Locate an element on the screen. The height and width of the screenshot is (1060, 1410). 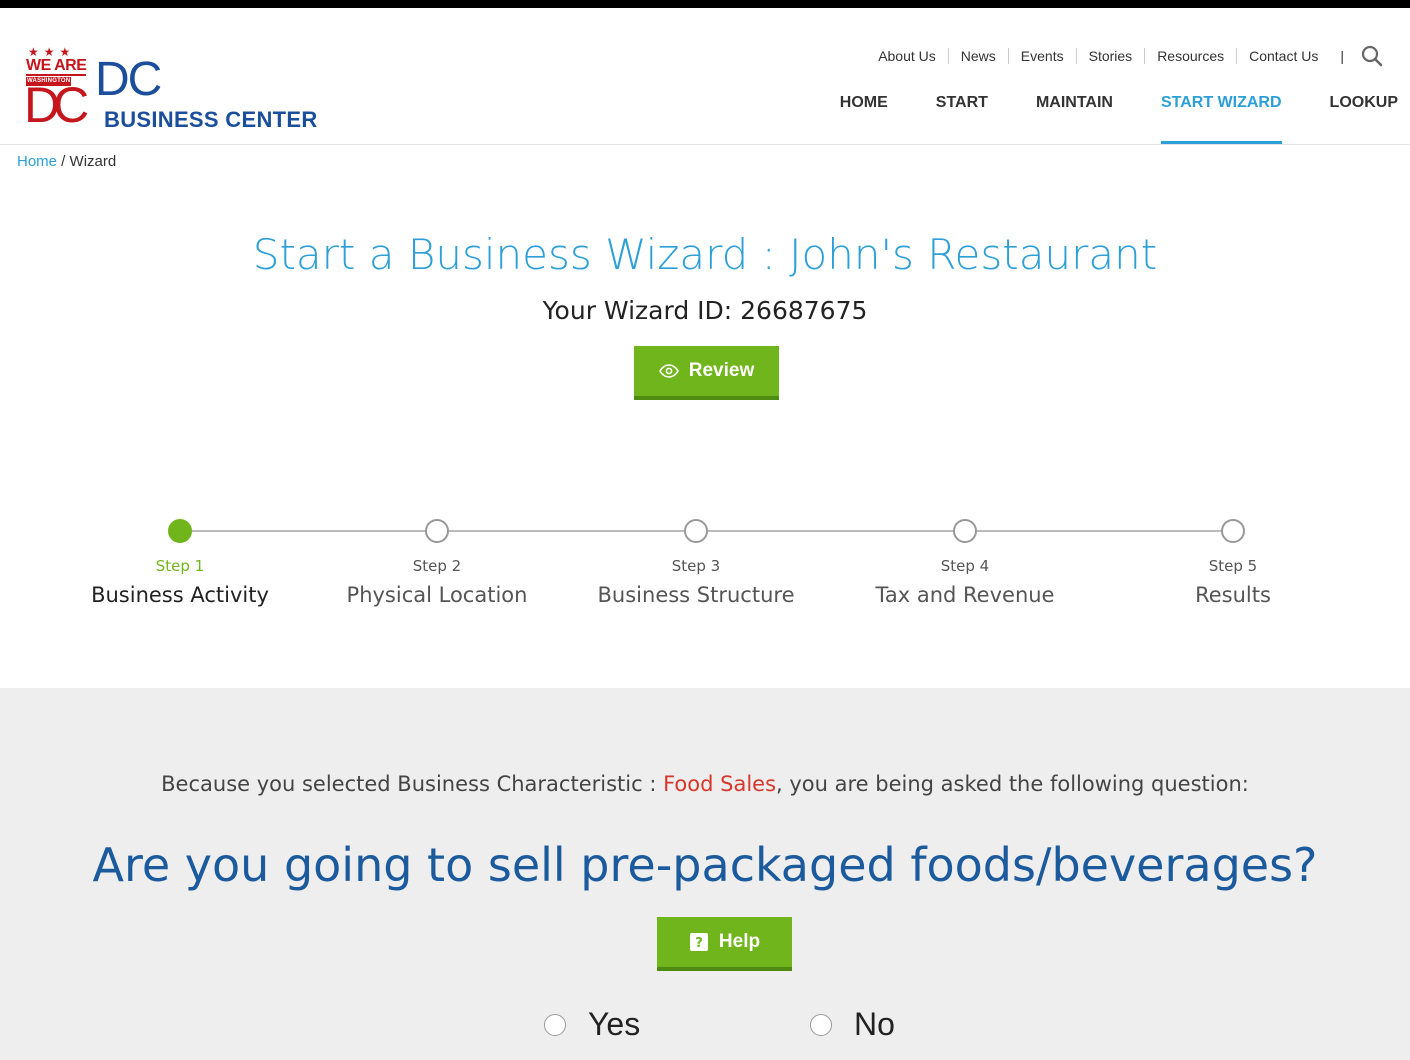
step-5: Step 5 Results is located at coordinates (1233, 560).